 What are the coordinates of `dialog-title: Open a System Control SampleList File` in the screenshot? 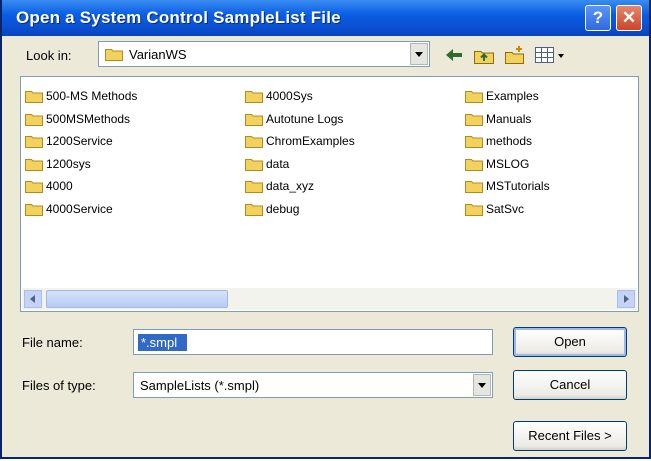 It's located at (178, 17).